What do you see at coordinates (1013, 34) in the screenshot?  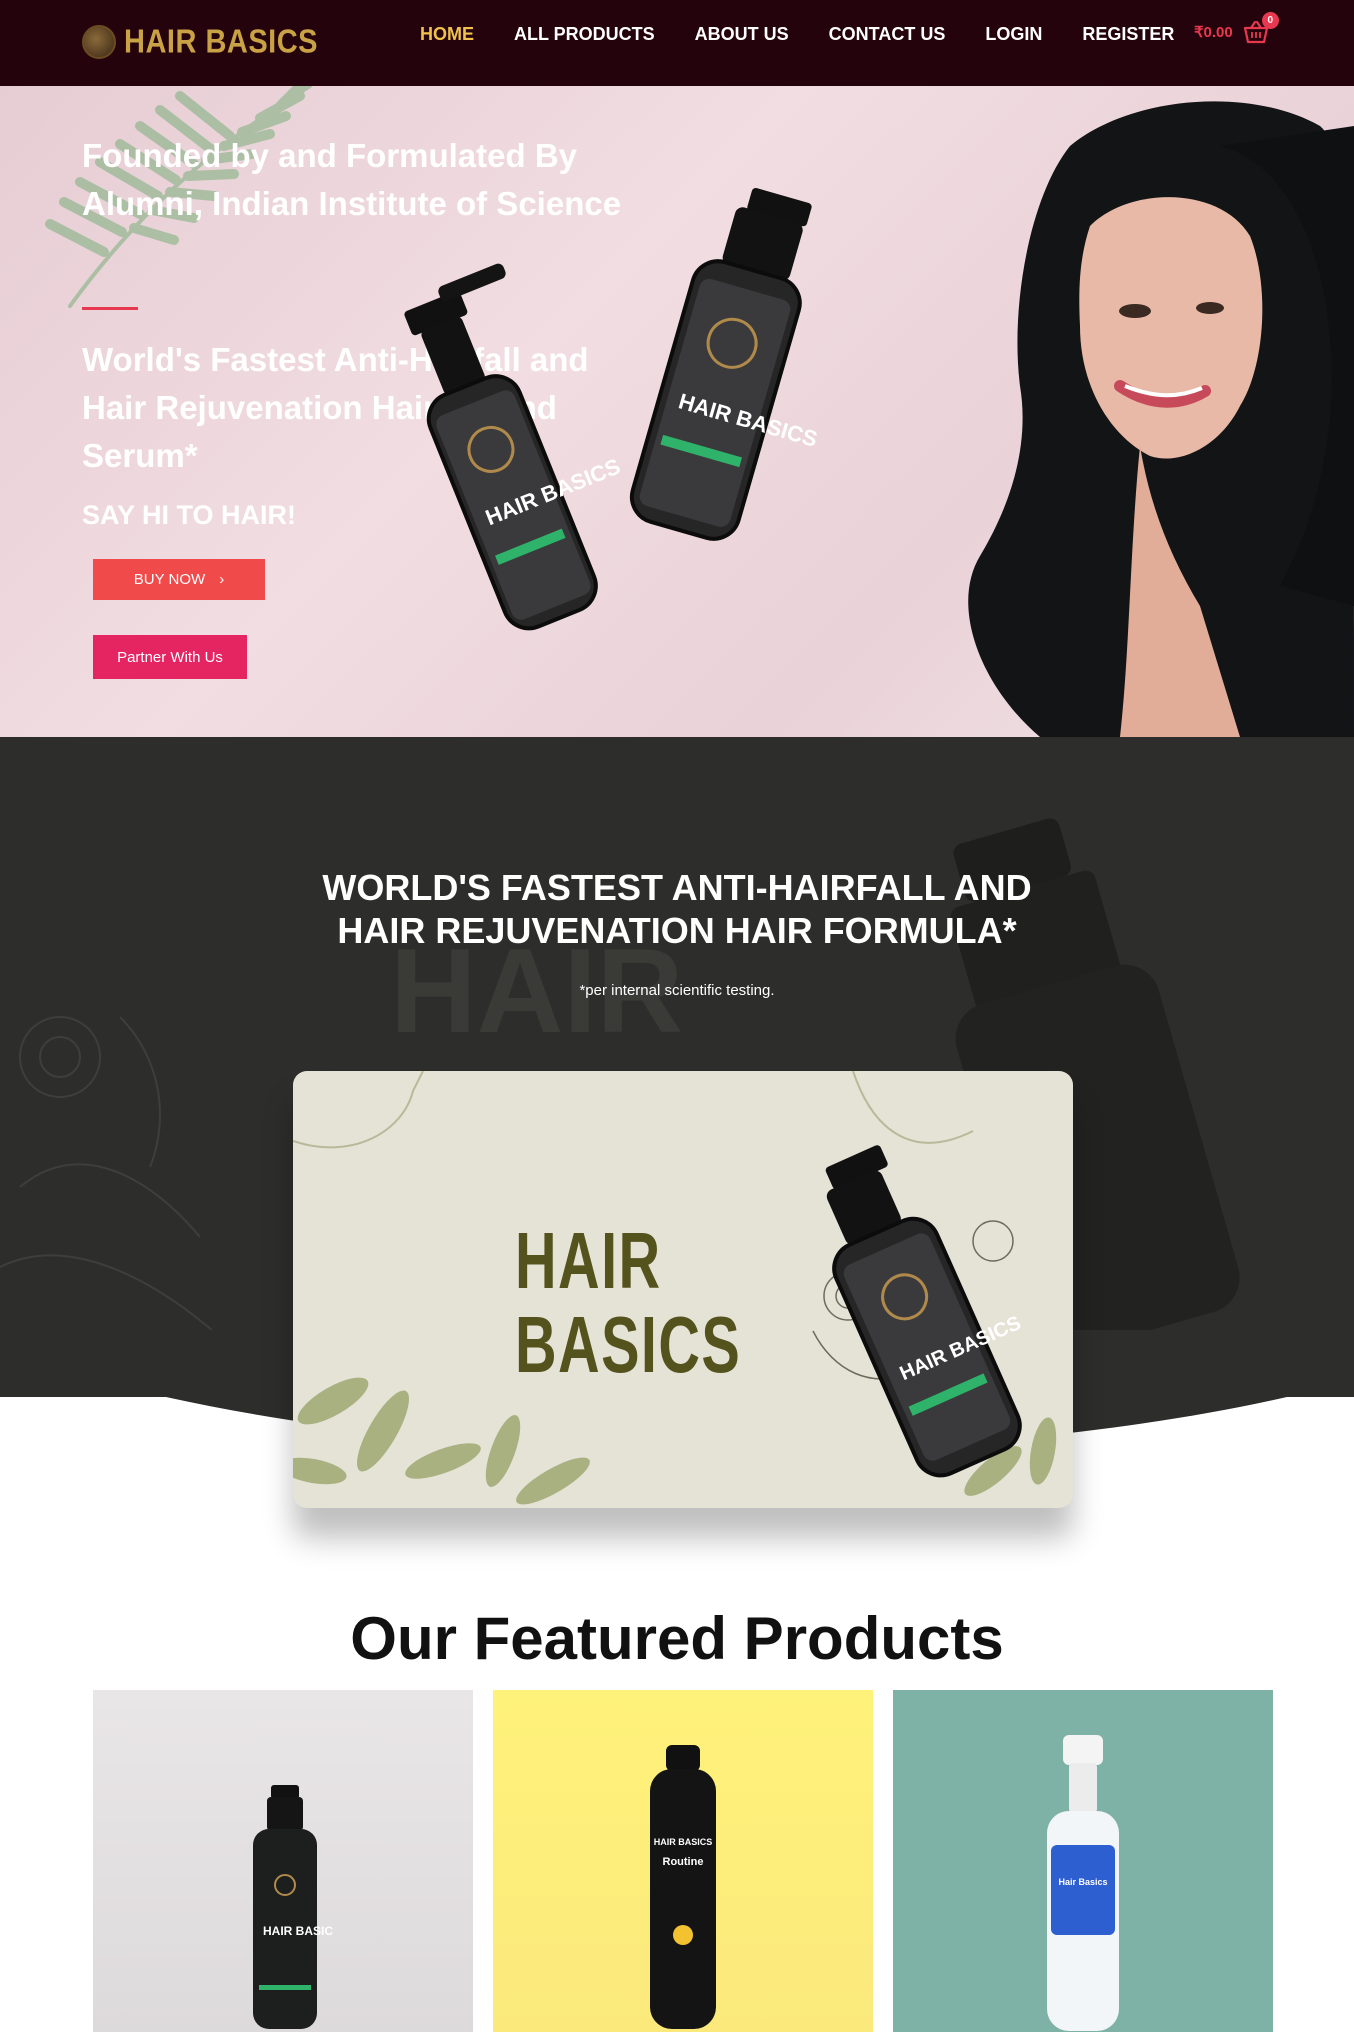 I see `nav-login: LOGIN` at bounding box center [1013, 34].